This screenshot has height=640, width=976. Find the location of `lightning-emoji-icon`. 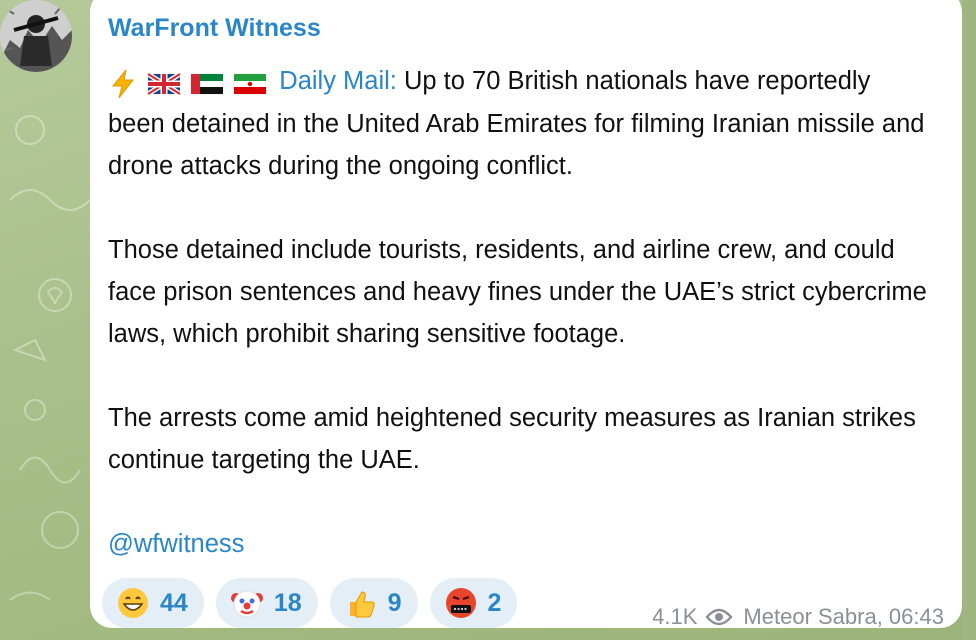

lightning-emoji-icon is located at coordinates (123, 83).